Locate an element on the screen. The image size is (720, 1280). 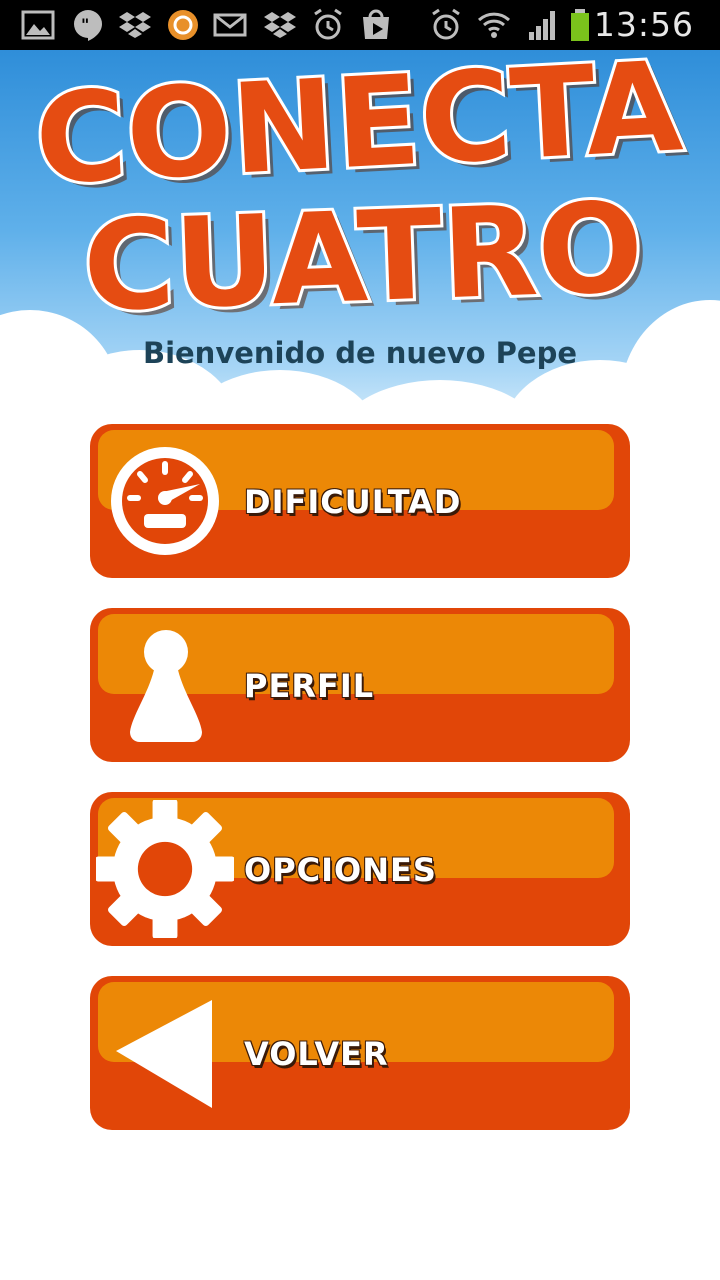
signal-icon is located at coordinates (542, 25).